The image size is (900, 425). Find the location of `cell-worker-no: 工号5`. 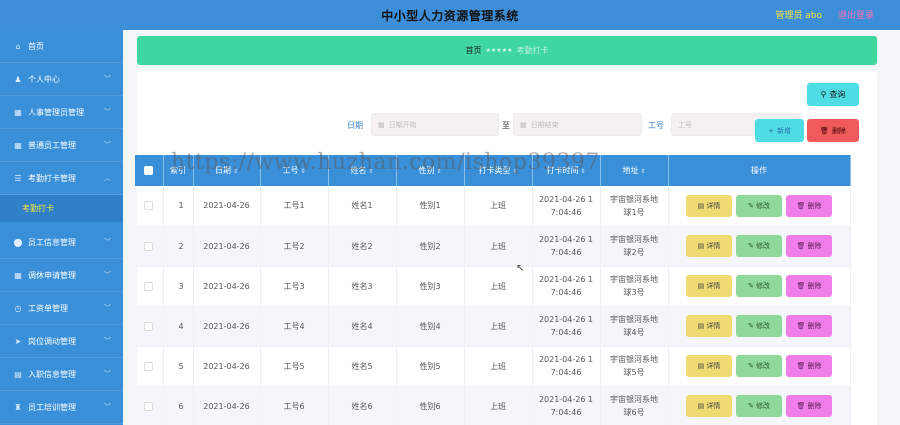

cell-worker-no: 工号5 is located at coordinates (294, 366).